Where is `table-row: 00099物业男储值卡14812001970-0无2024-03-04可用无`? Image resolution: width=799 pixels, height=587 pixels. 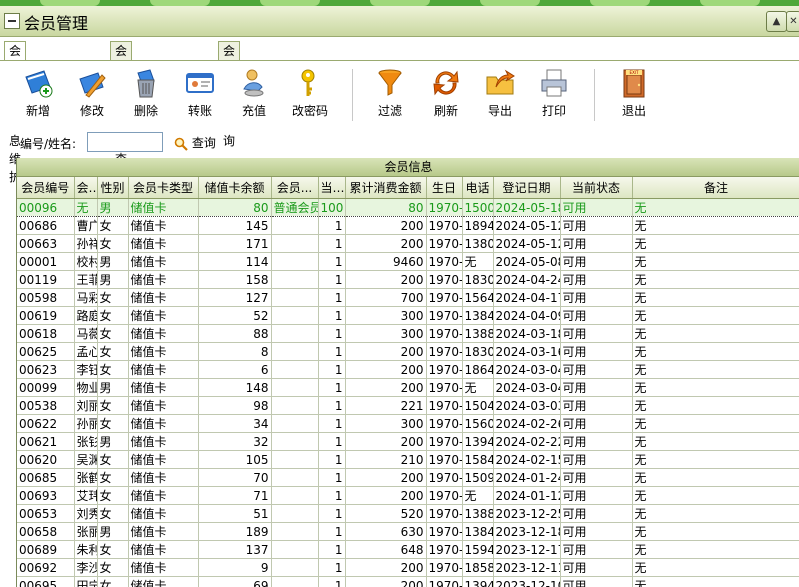
table-row: 00099物业男储值卡14812001970-0无2024-03-04可用无 is located at coordinates (408, 387).